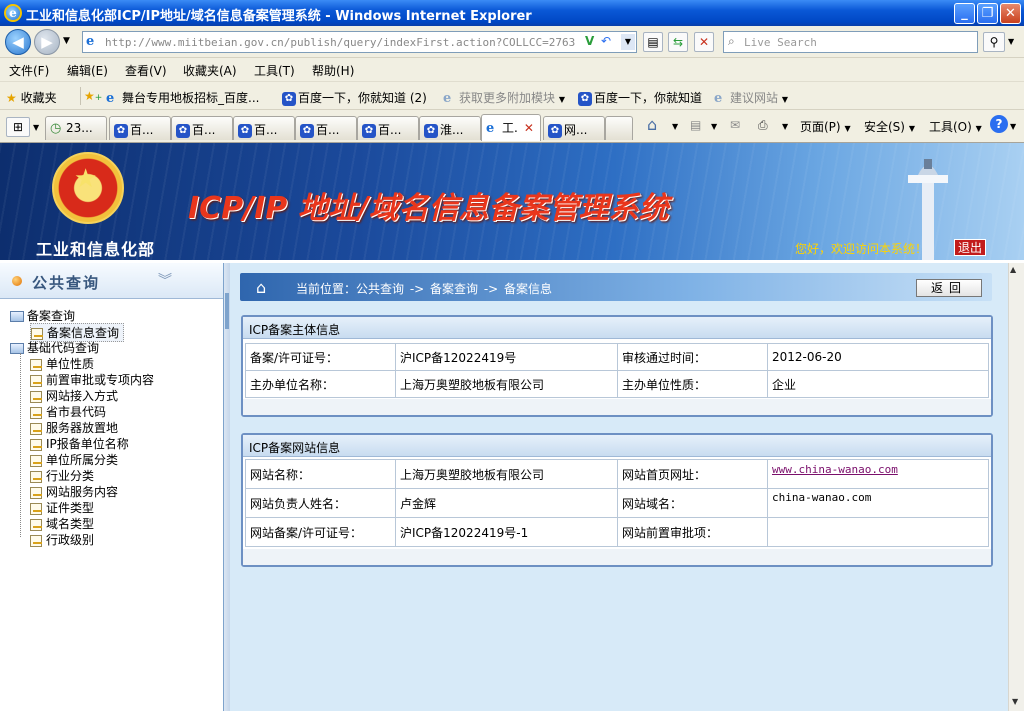 Image resolution: width=1024 pixels, height=711 pixels. What do you see at coordinates (850, 42) in the screenshot?
I see `live-search-input: ⌕ Live Search` at bounding box center [850, 42].